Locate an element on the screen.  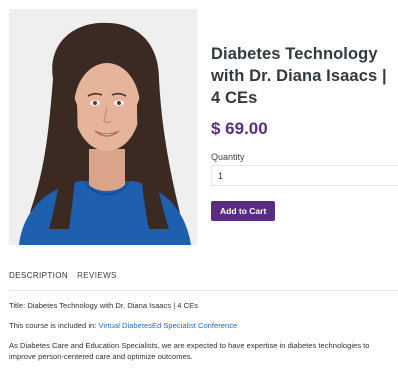
product-price: $ 69.00 is located at coordinates (239, 128).